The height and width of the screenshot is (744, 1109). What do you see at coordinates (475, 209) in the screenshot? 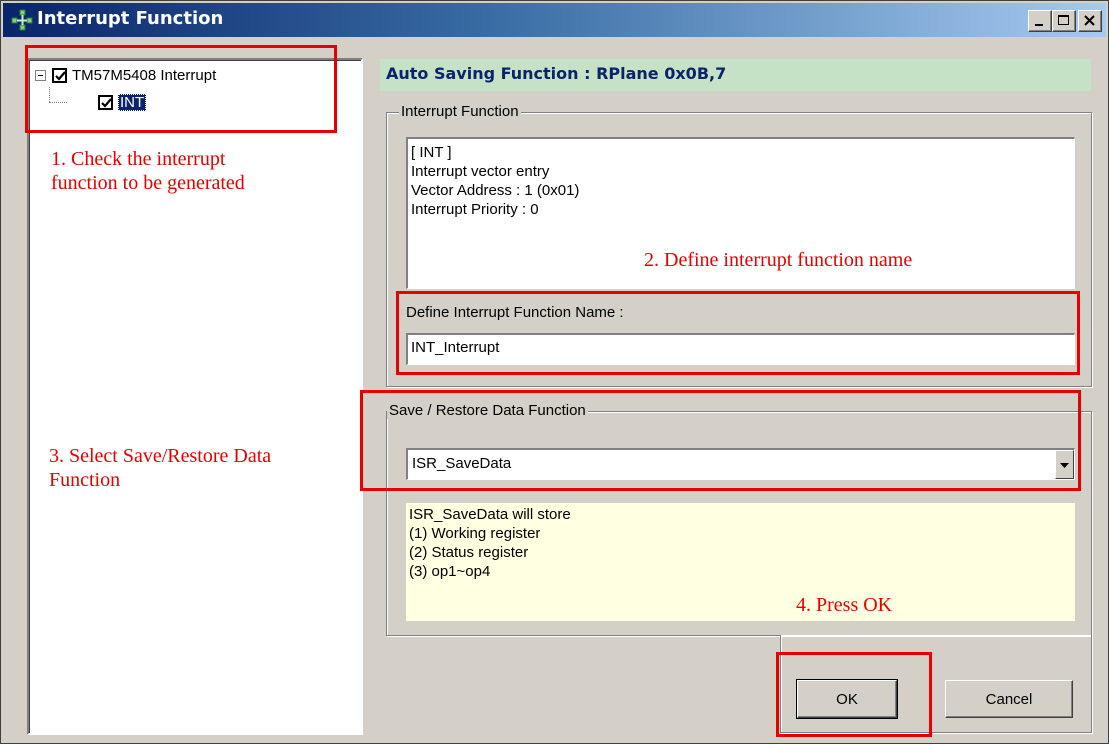
I see `info-line: Interrupt Priority : 0` at bounding box center [475, 209].